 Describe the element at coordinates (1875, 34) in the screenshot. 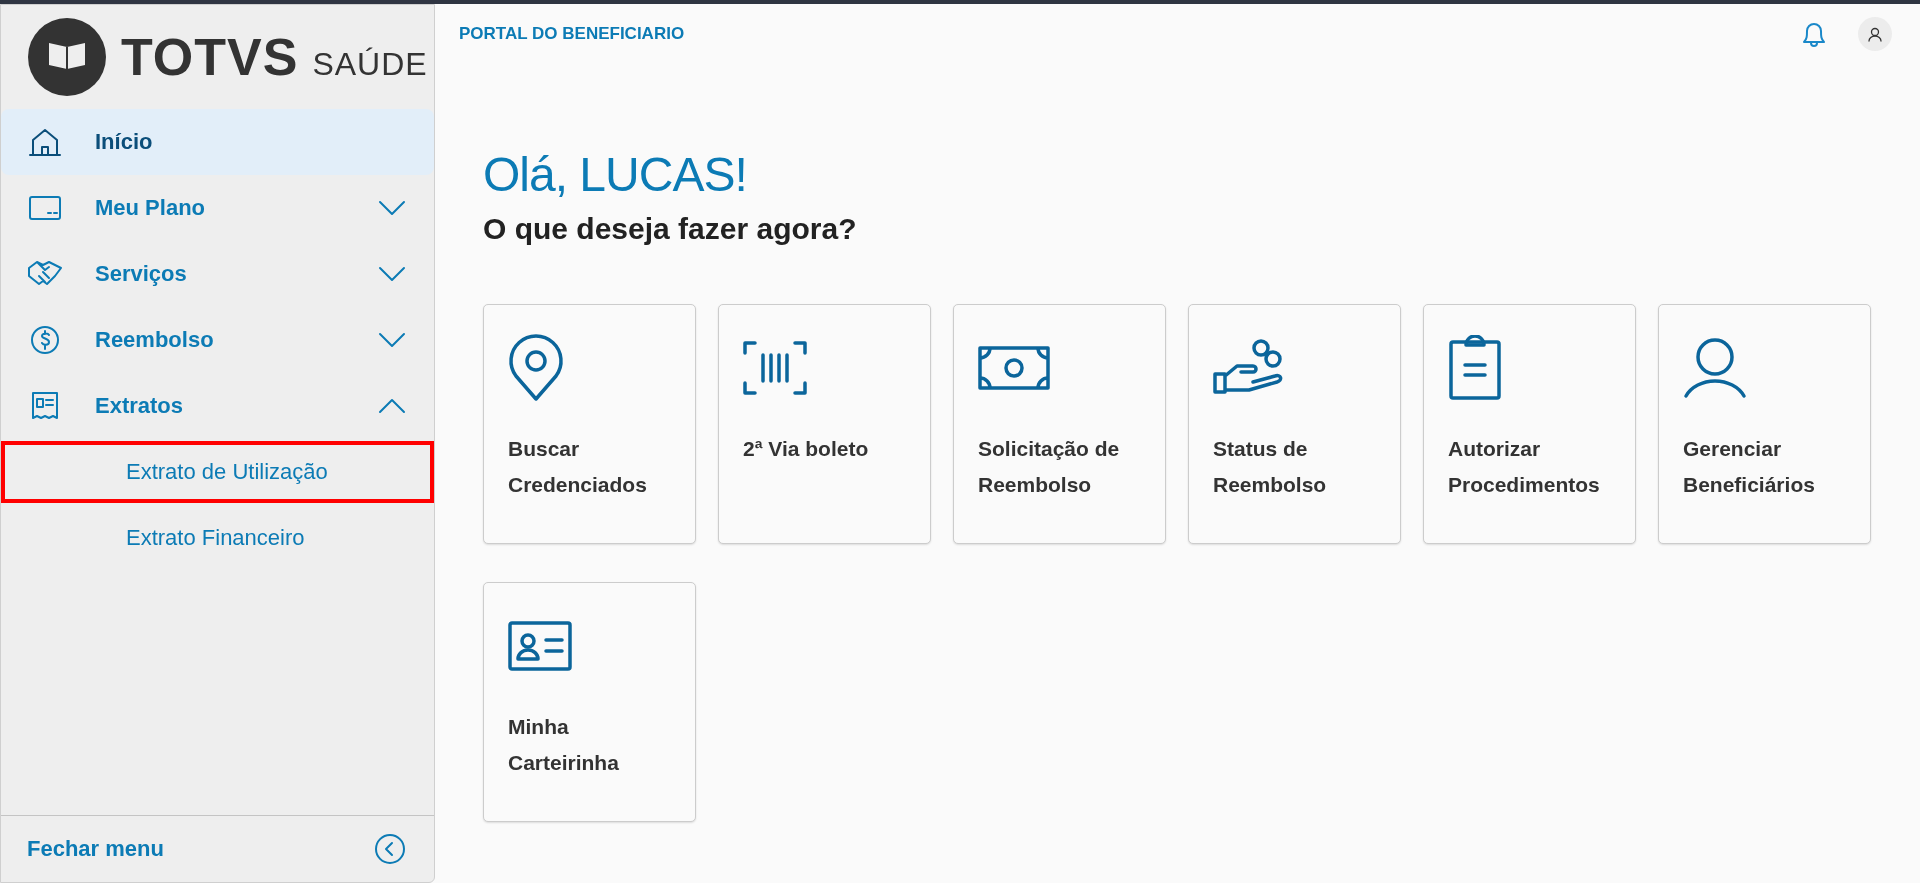

I see `user-avatar` at that location.